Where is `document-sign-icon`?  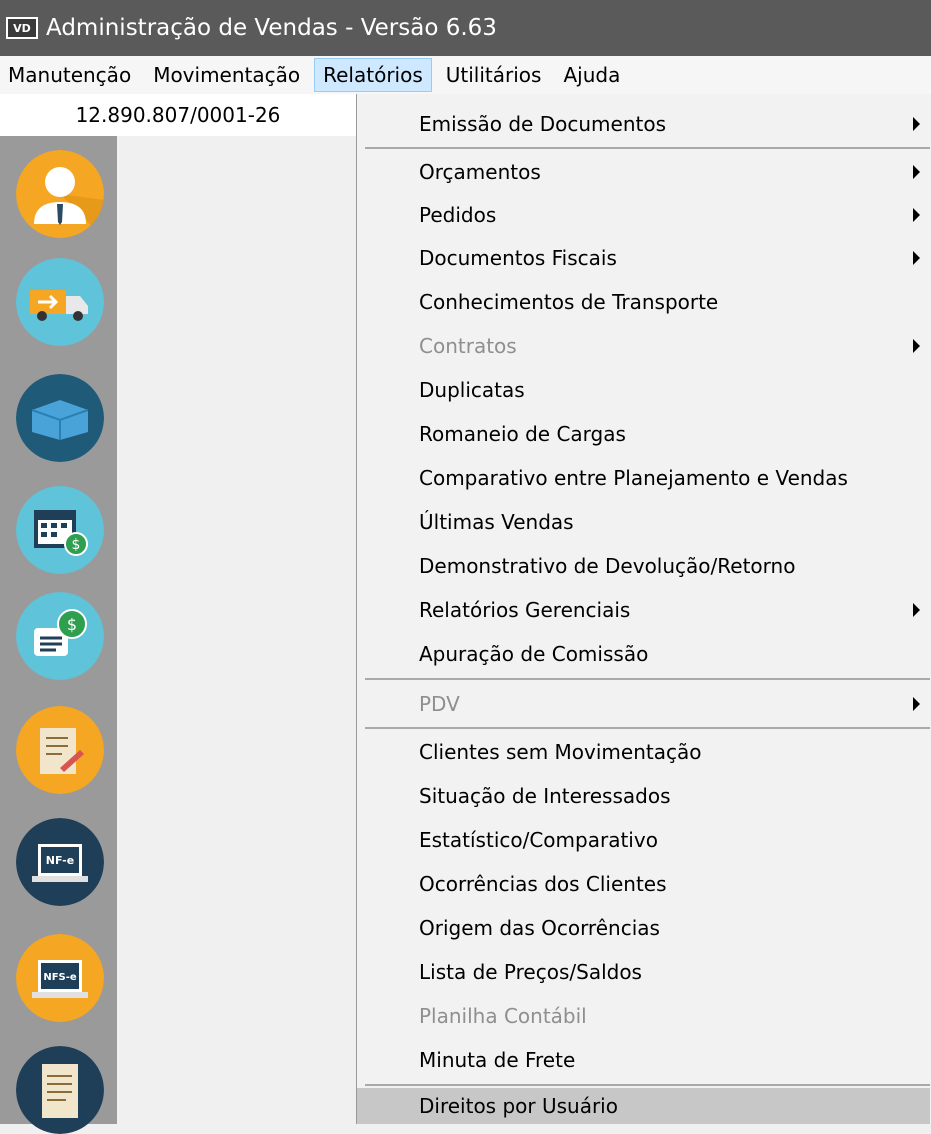
document-sign-icon is located at coordinates (60, 750).